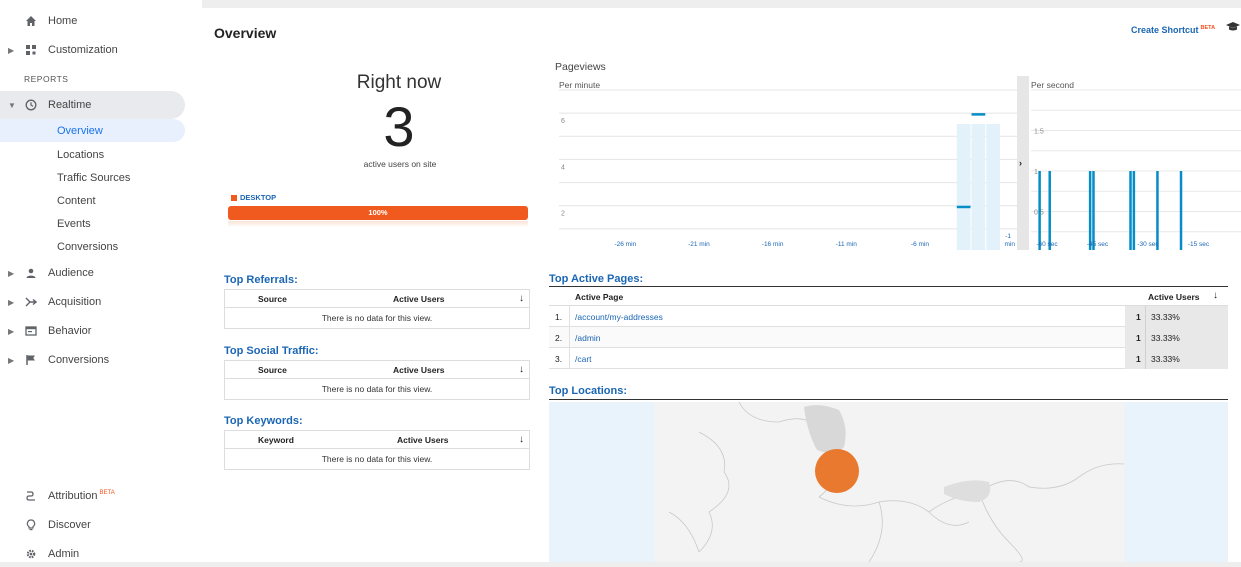 This screenshot has height=567, width=1241. What do you see at coordinates (559, 317) in the screenshot?
I see `row-index: 1.` at bounding box center [559, 317].